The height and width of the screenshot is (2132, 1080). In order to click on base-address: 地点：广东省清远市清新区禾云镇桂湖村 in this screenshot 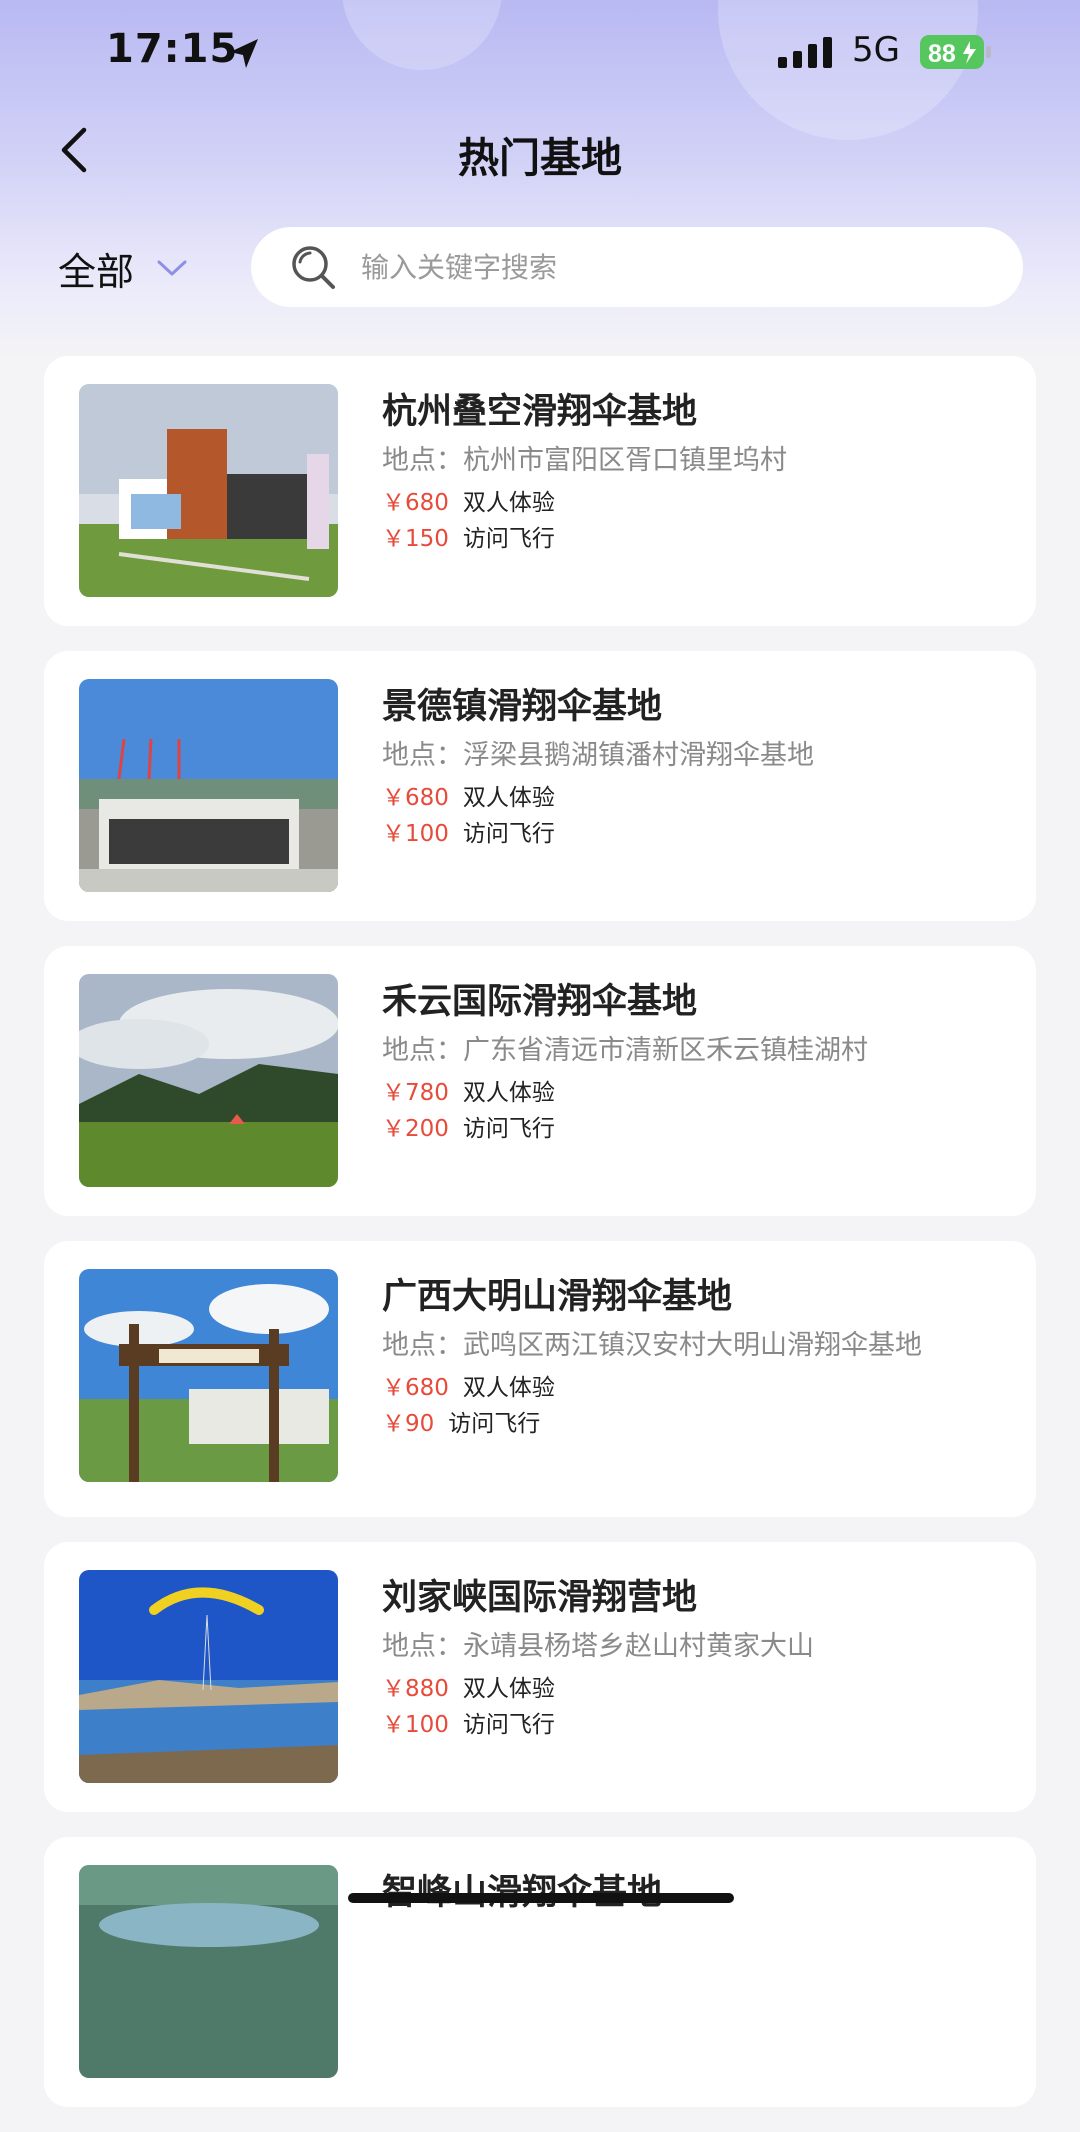, I will do `click(625, 1050)`.